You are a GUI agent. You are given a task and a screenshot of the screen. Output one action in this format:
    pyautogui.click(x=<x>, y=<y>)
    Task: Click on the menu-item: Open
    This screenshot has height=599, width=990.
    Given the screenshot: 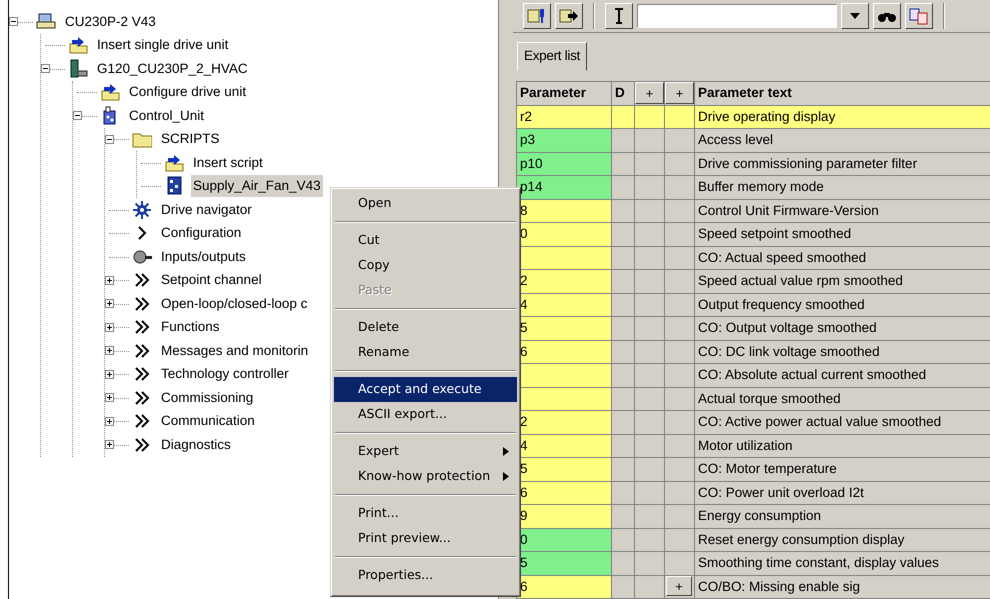 What is the action you would take?
    pyautogui.click(x=425, y=203)
    